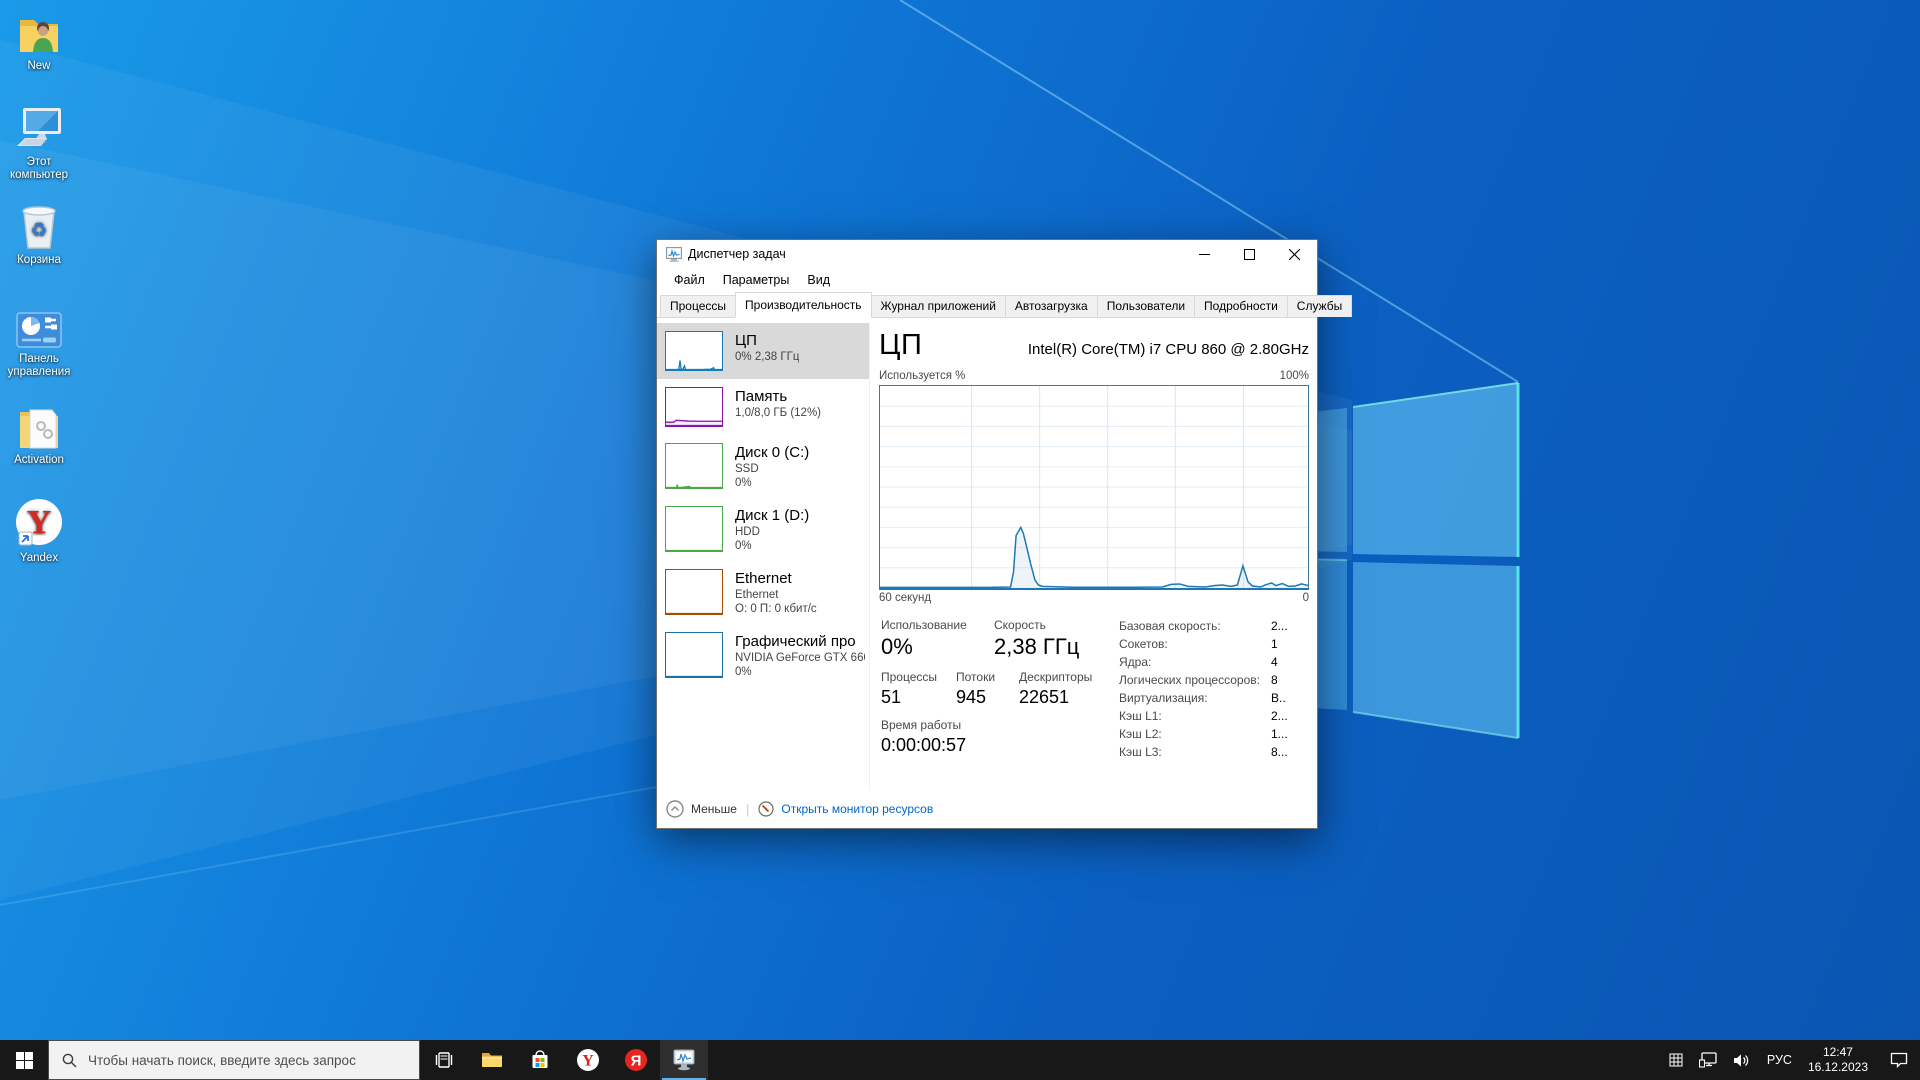  I want to click on tab-0: Процессы, so click(698, 306).